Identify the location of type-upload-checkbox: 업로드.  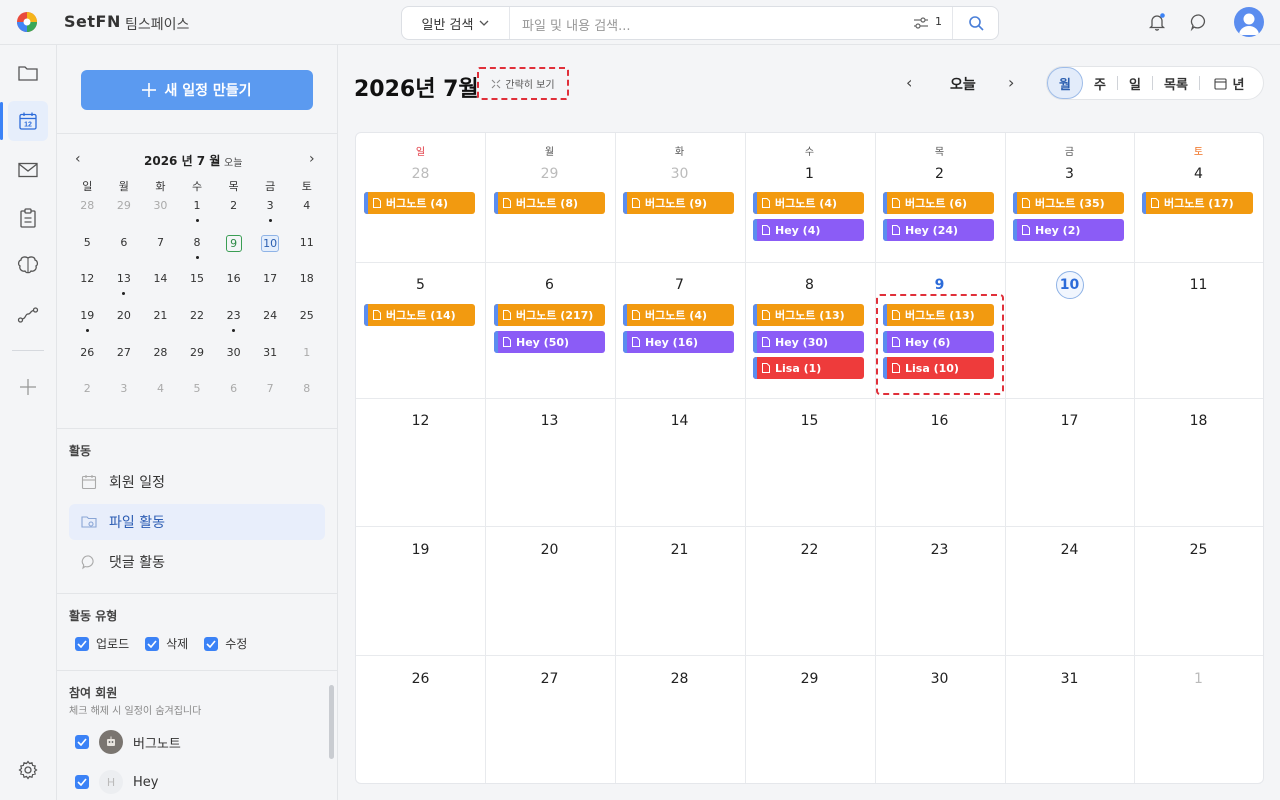
(102, 643).